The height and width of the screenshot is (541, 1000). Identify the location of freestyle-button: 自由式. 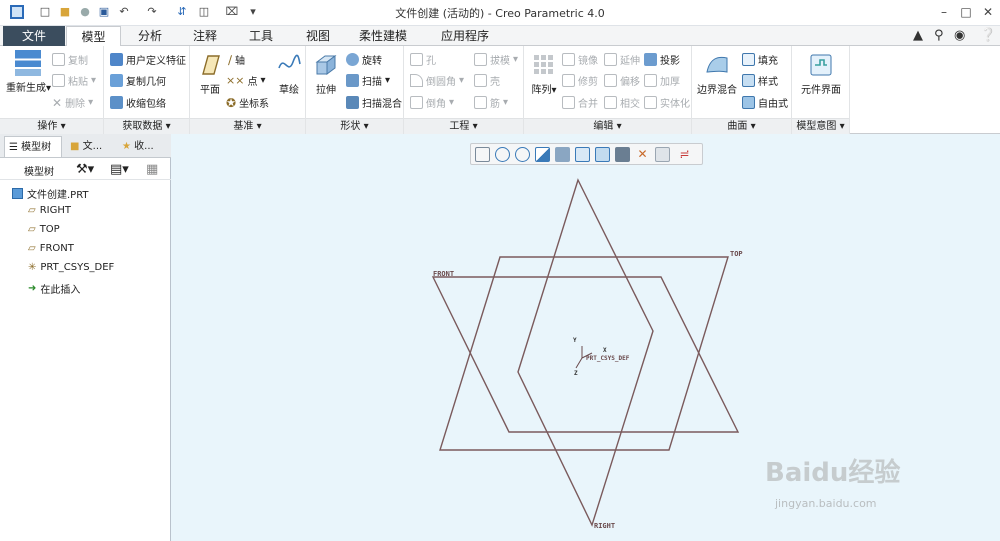
(765, 102).